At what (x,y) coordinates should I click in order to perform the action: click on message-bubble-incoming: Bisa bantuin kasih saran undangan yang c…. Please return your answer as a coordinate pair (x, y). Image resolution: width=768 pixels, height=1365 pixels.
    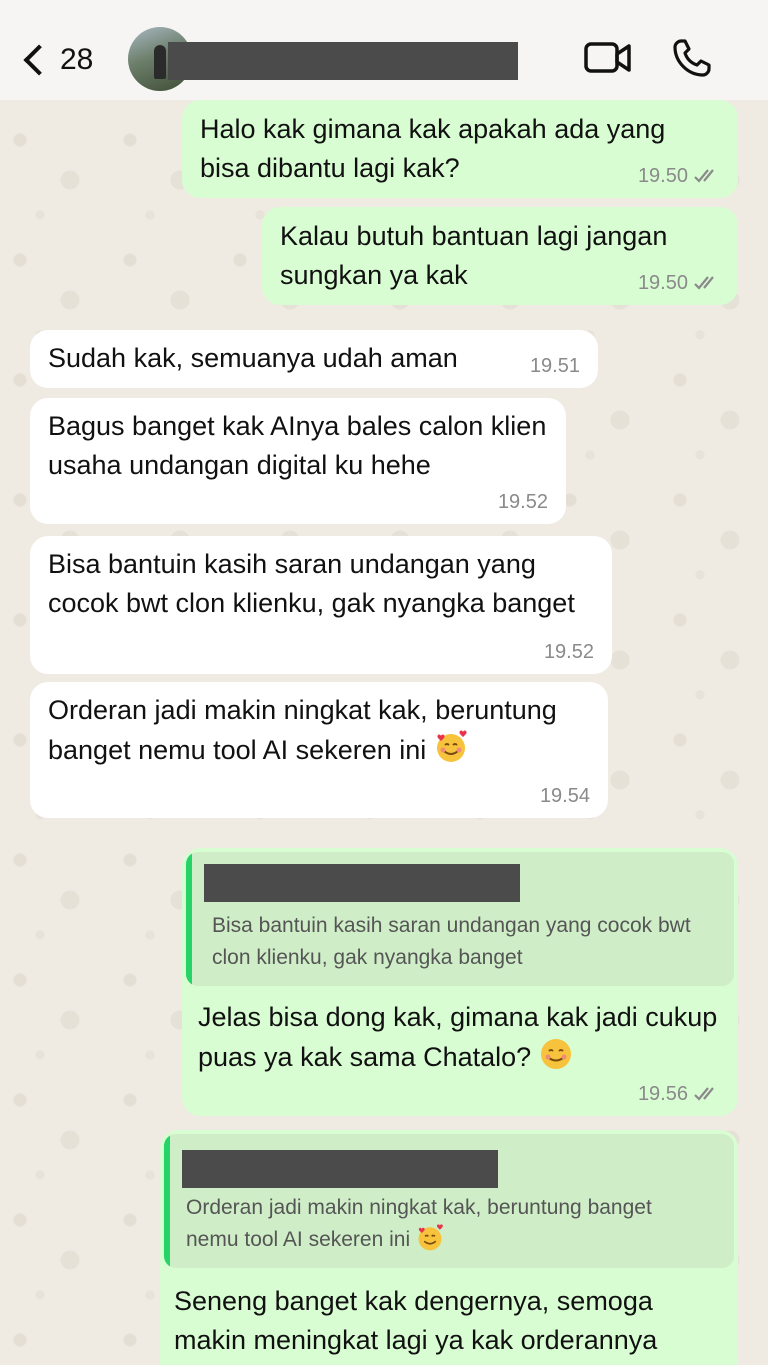
    Looking at the image, I should click on (321, 605).